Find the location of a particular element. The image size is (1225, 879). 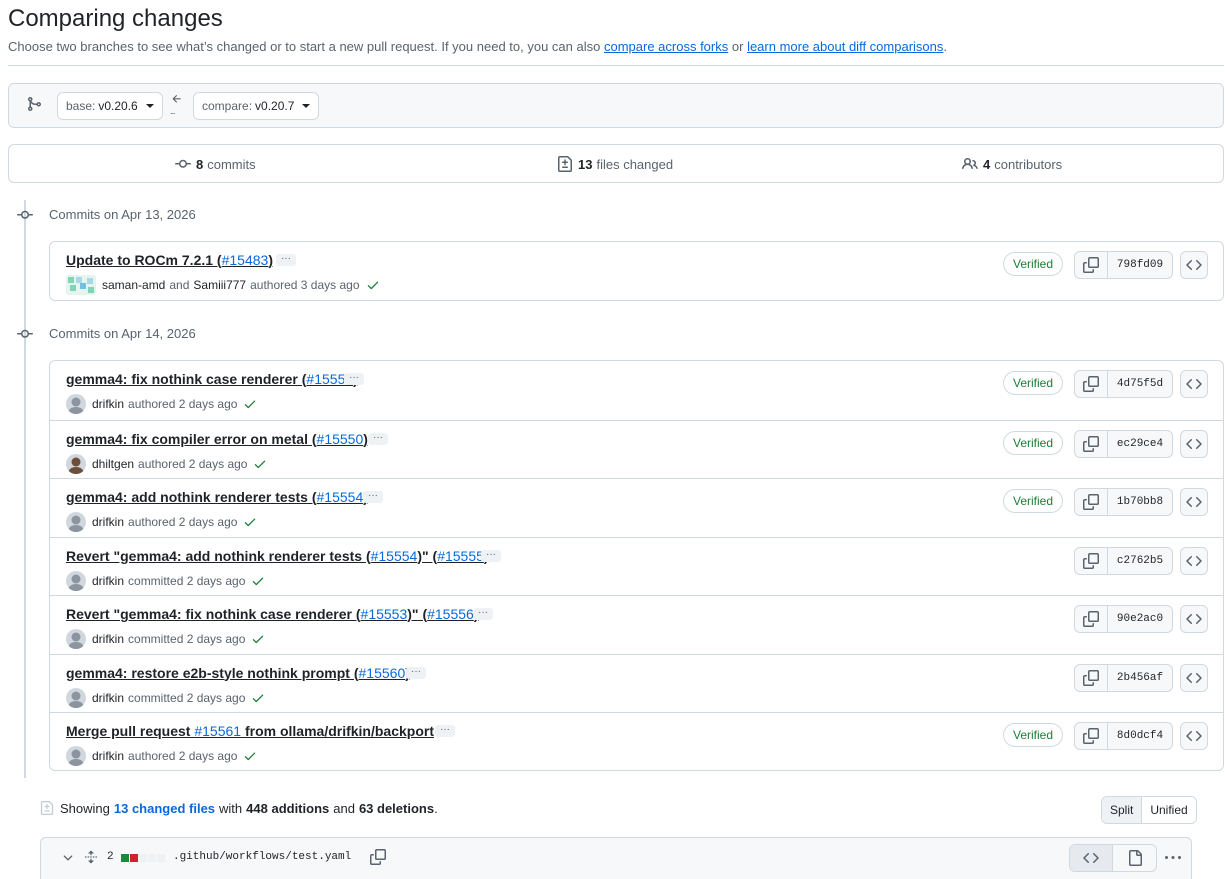

changed-files-dropdown: 13 changed files is located at coordinates (164, 808).